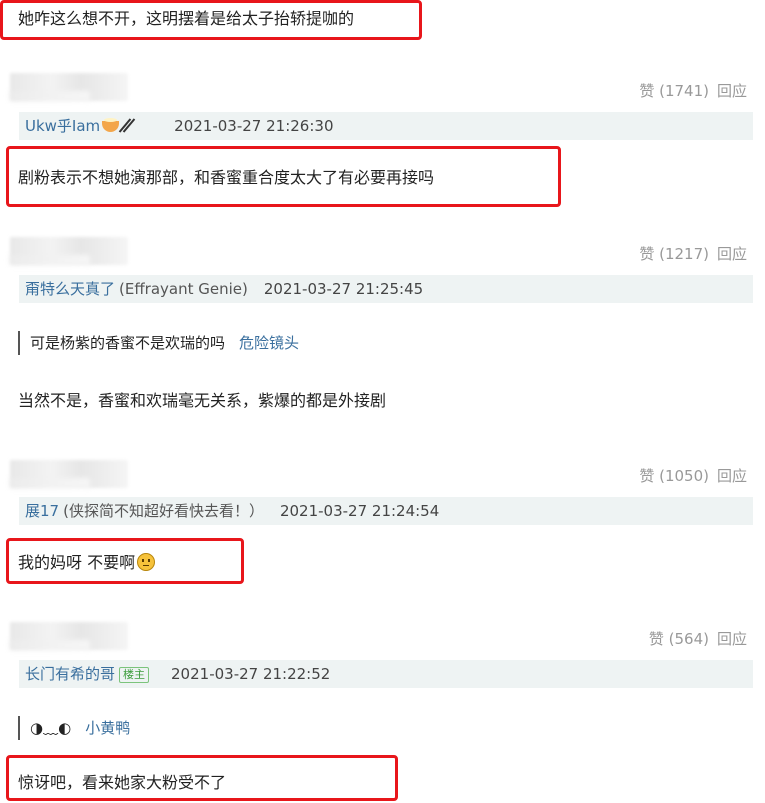 This screenshot has height=803, width=765. Describe the element at coordinates (87, 561) in the screenshot. I see `comment-text: 我的妈呀 不要啊` at that location.